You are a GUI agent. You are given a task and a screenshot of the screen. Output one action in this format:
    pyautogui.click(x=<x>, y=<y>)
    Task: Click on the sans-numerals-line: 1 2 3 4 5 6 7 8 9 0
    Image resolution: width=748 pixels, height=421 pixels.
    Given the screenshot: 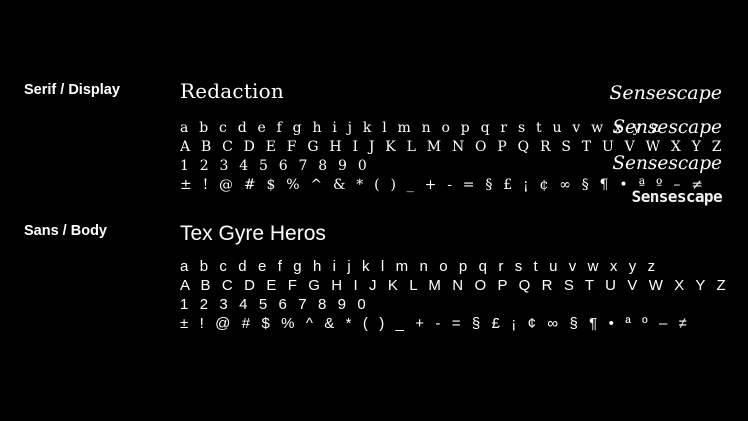 What is the action you would take?
    pyautogui.click(x=275, y=304)
    